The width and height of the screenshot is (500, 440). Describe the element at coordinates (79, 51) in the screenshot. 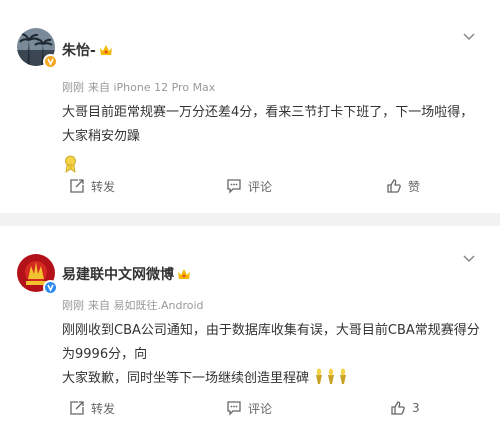

I see `author-name: 朱怡-` at that location.